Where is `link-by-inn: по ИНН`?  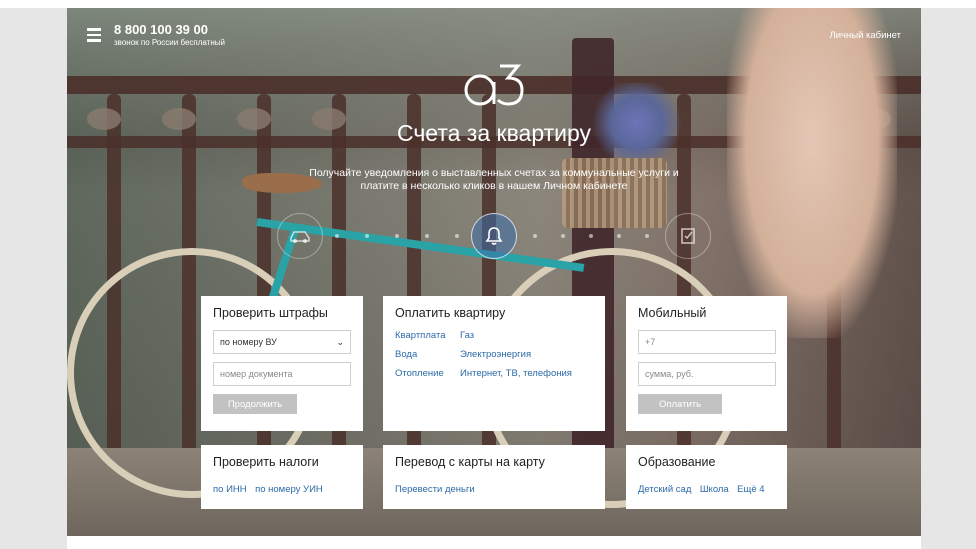
link-by-inn: по ИНН is located at coordinates (230, 489).